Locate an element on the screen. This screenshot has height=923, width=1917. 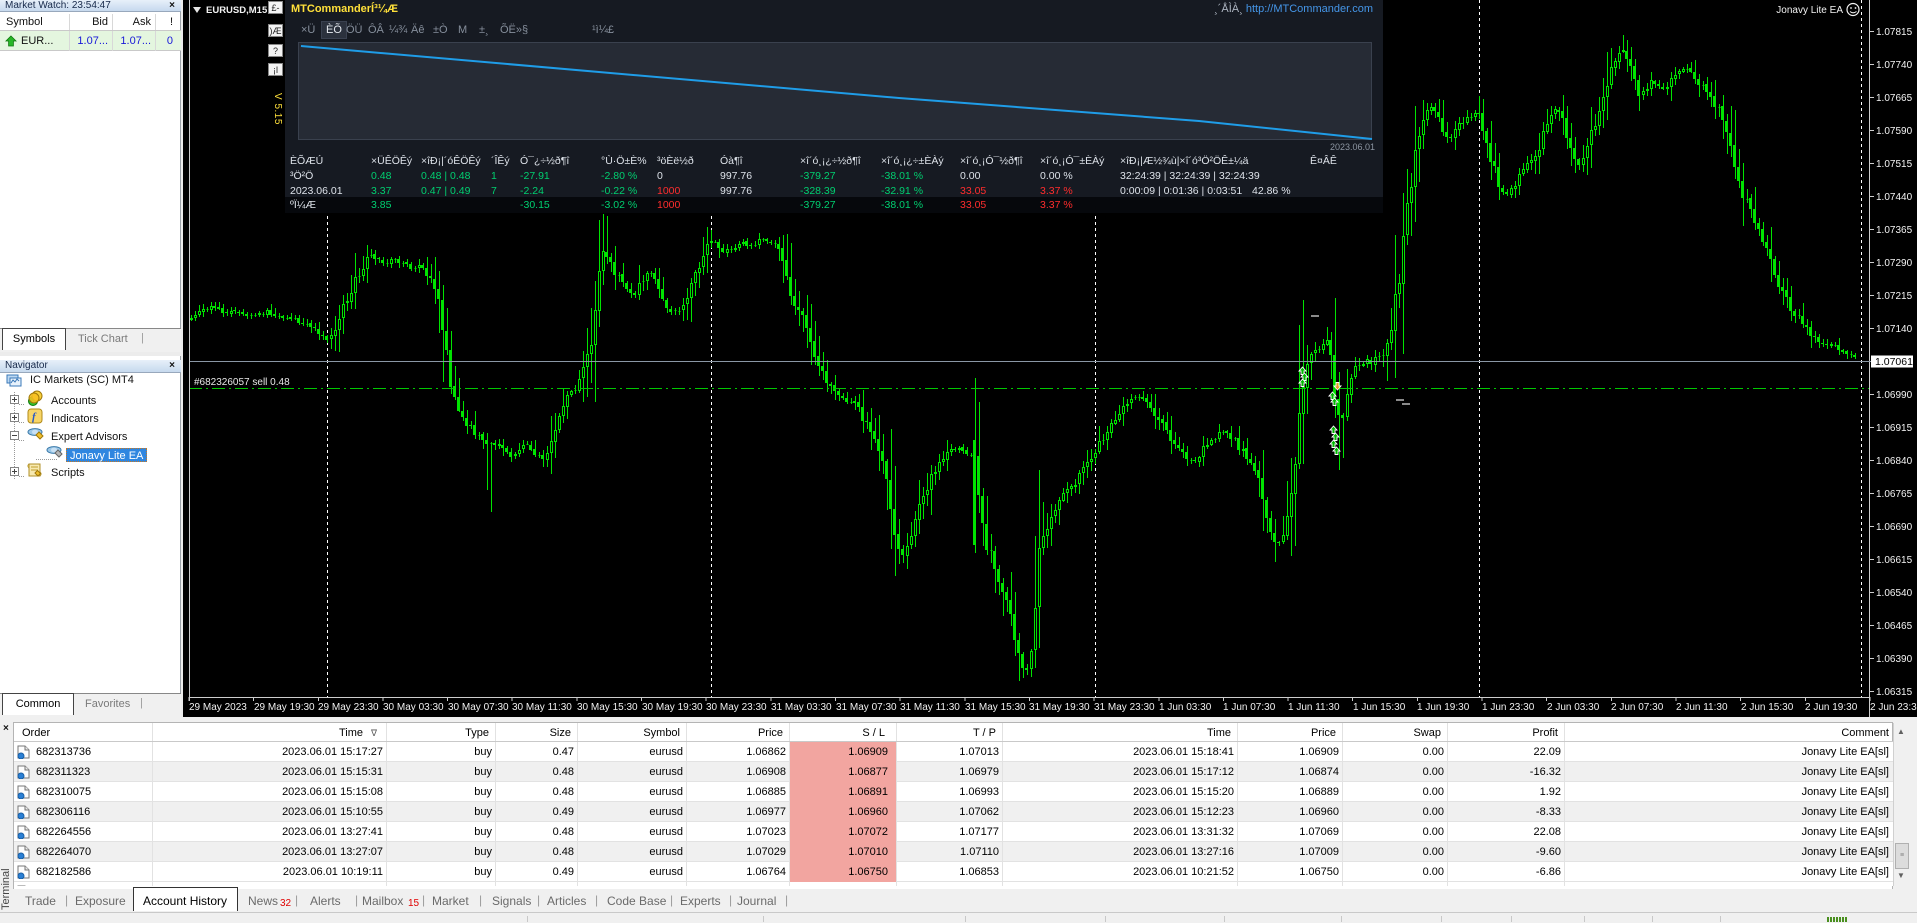
svg-text: 1.07440 is located at coordinates (1894, 197).